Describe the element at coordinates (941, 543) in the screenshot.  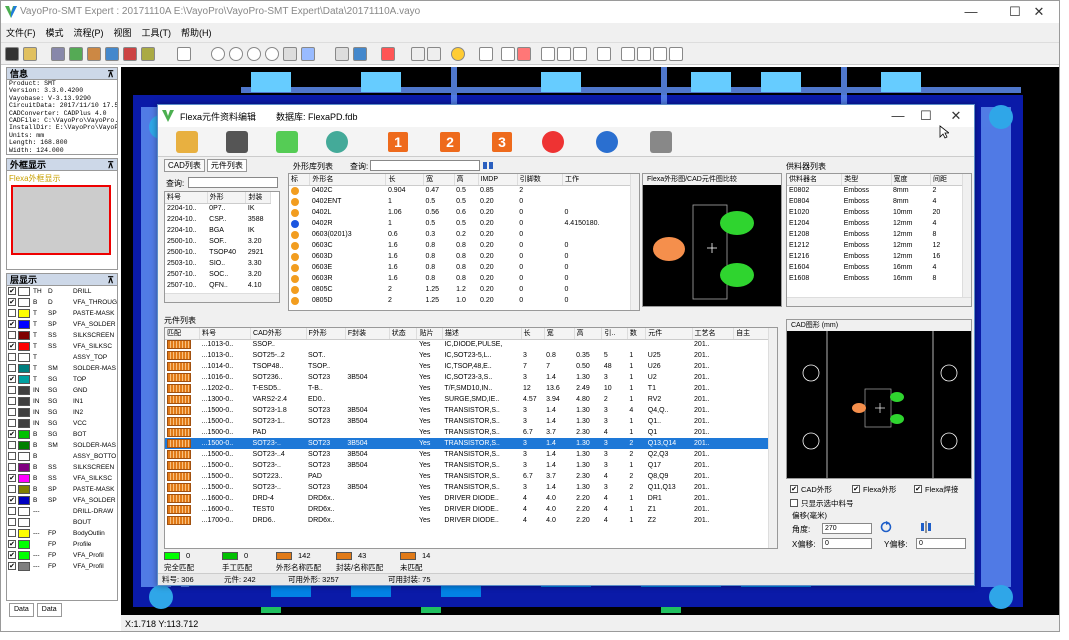
I see `y-offset-input: 0` at that location.